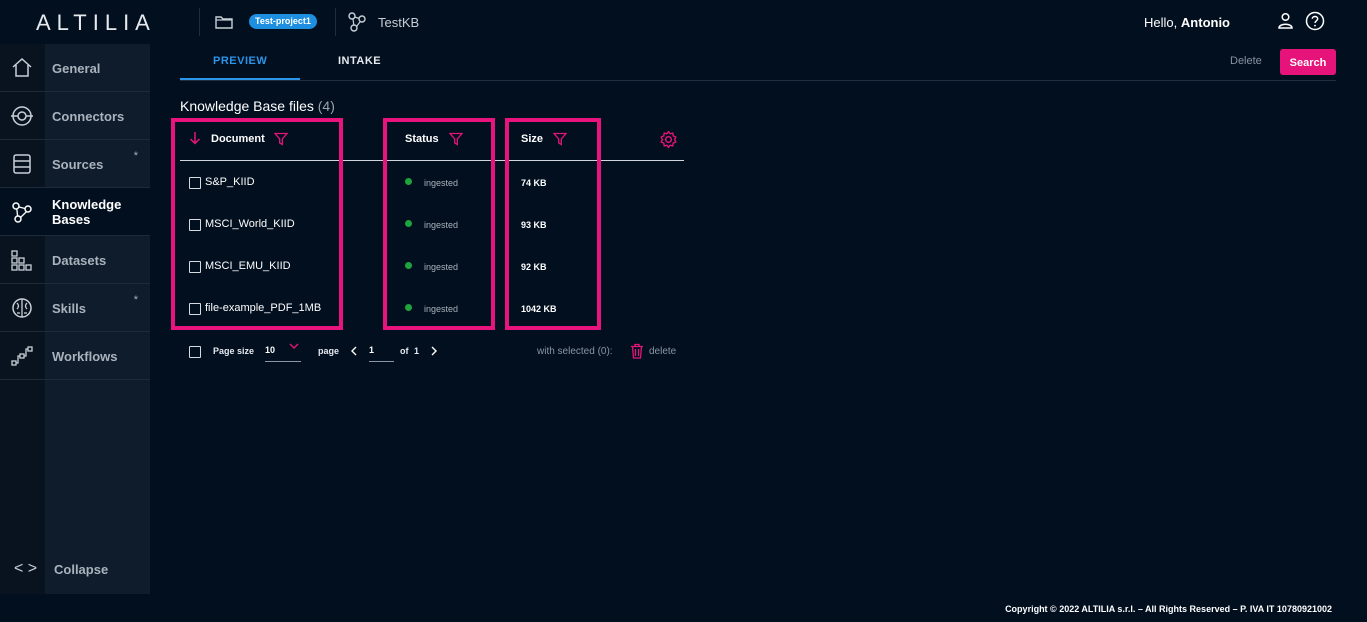 The width and height of the screenshot is (1367, 622). Describe the element at coordinates (439, 224) in the screenshot. I see `highlight-status-column` at that location.